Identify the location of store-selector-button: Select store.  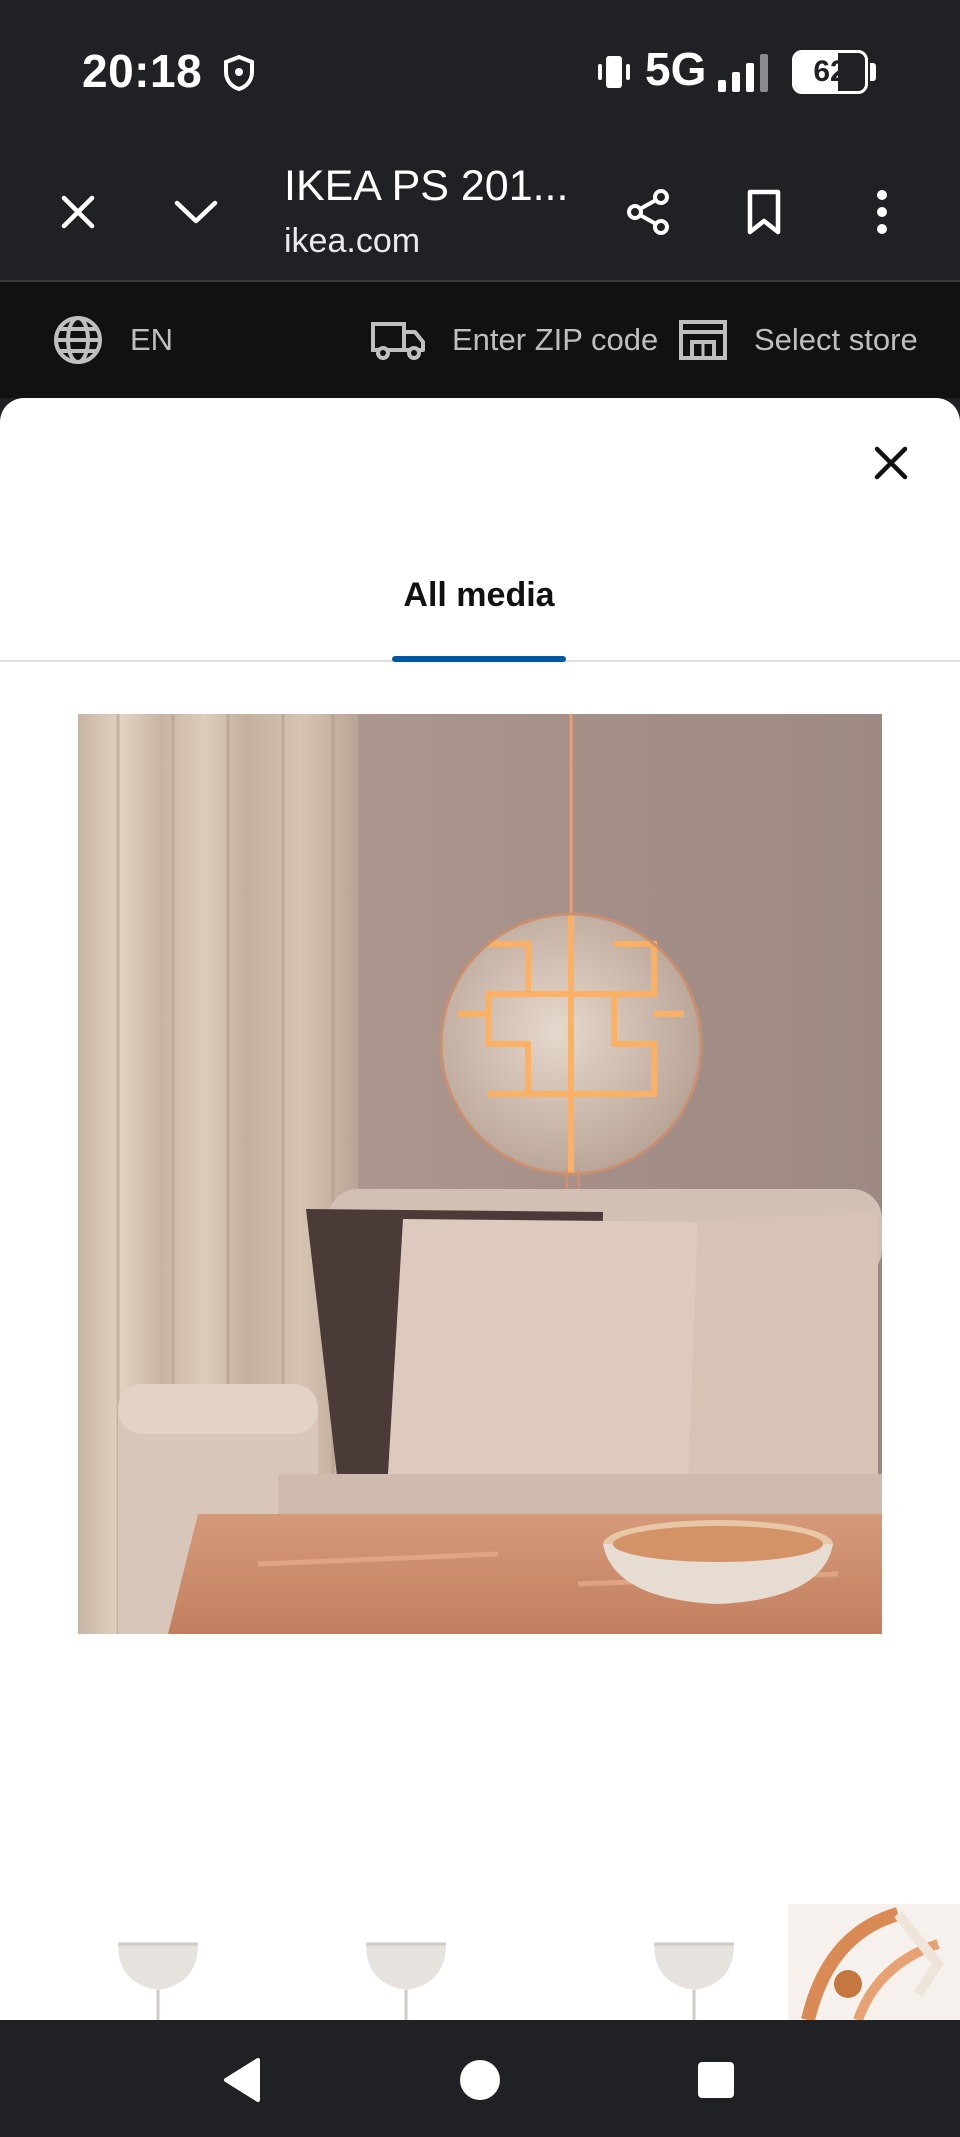
(798, 340).